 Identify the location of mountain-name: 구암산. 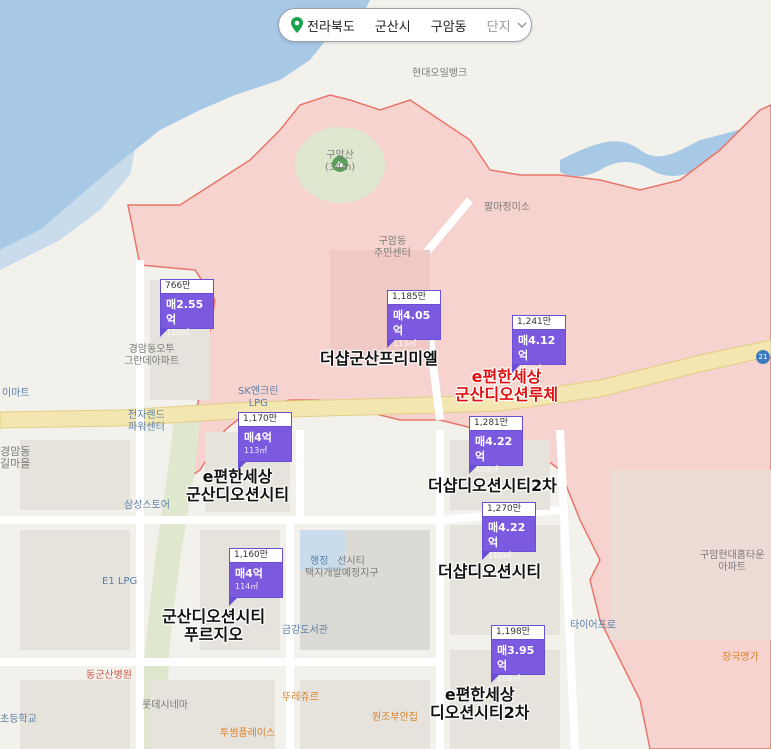
(340, 155).